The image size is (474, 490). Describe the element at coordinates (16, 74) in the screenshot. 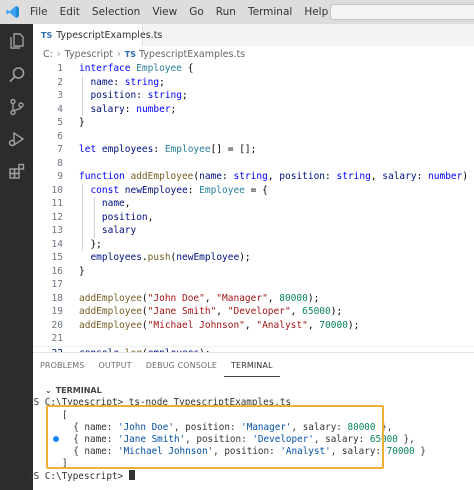

I see `search-icon` at that location.